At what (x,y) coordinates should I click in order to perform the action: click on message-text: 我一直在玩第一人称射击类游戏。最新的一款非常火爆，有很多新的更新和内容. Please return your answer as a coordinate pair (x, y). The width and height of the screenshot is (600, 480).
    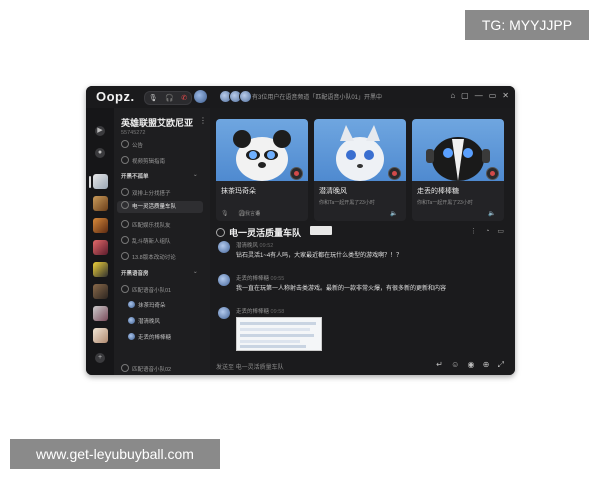
    Looking at the image, I should click on (341, 289).